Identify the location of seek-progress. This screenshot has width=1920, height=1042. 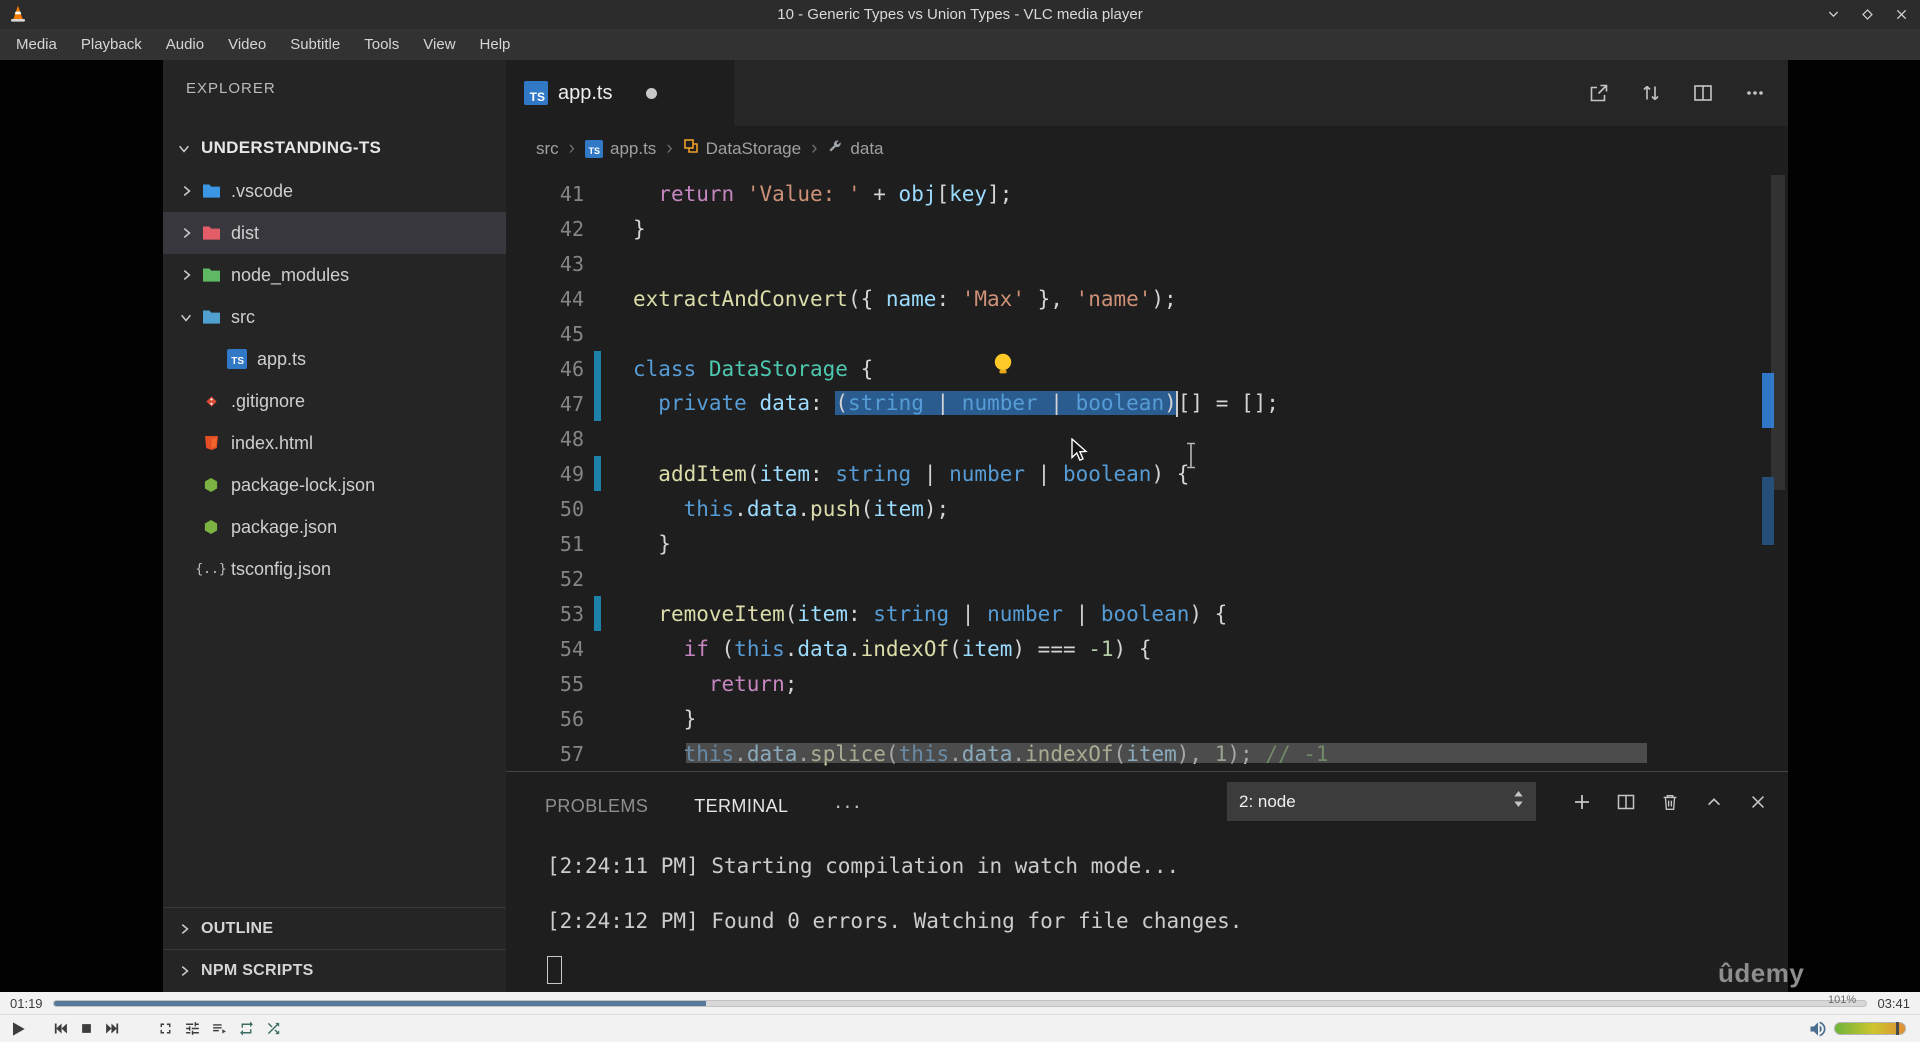
(380, 1003).